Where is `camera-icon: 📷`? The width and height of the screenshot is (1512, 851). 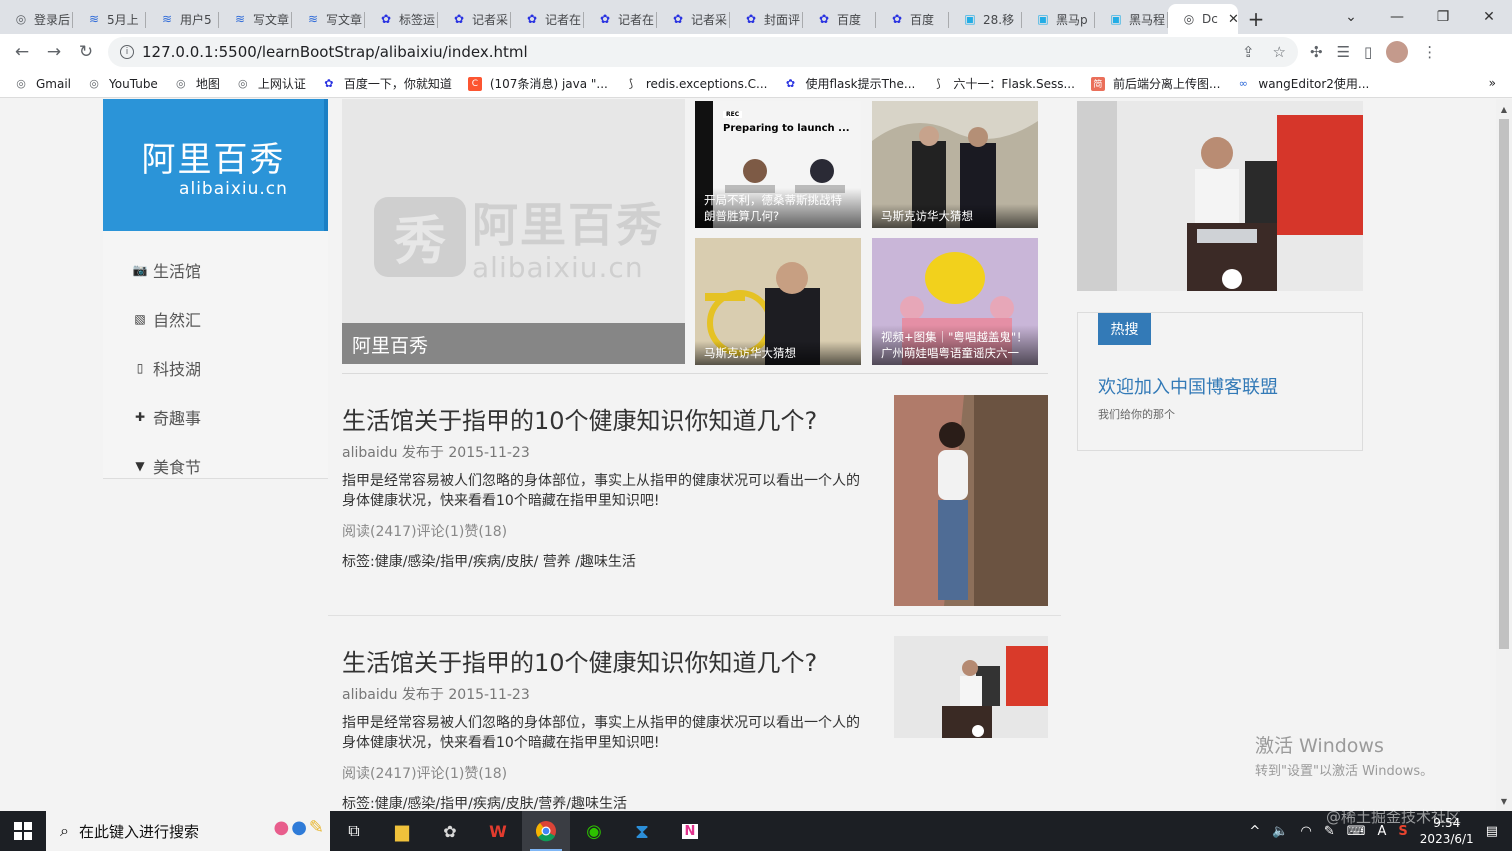
camera-icon: 📷 is located at coordinates (140, 269).